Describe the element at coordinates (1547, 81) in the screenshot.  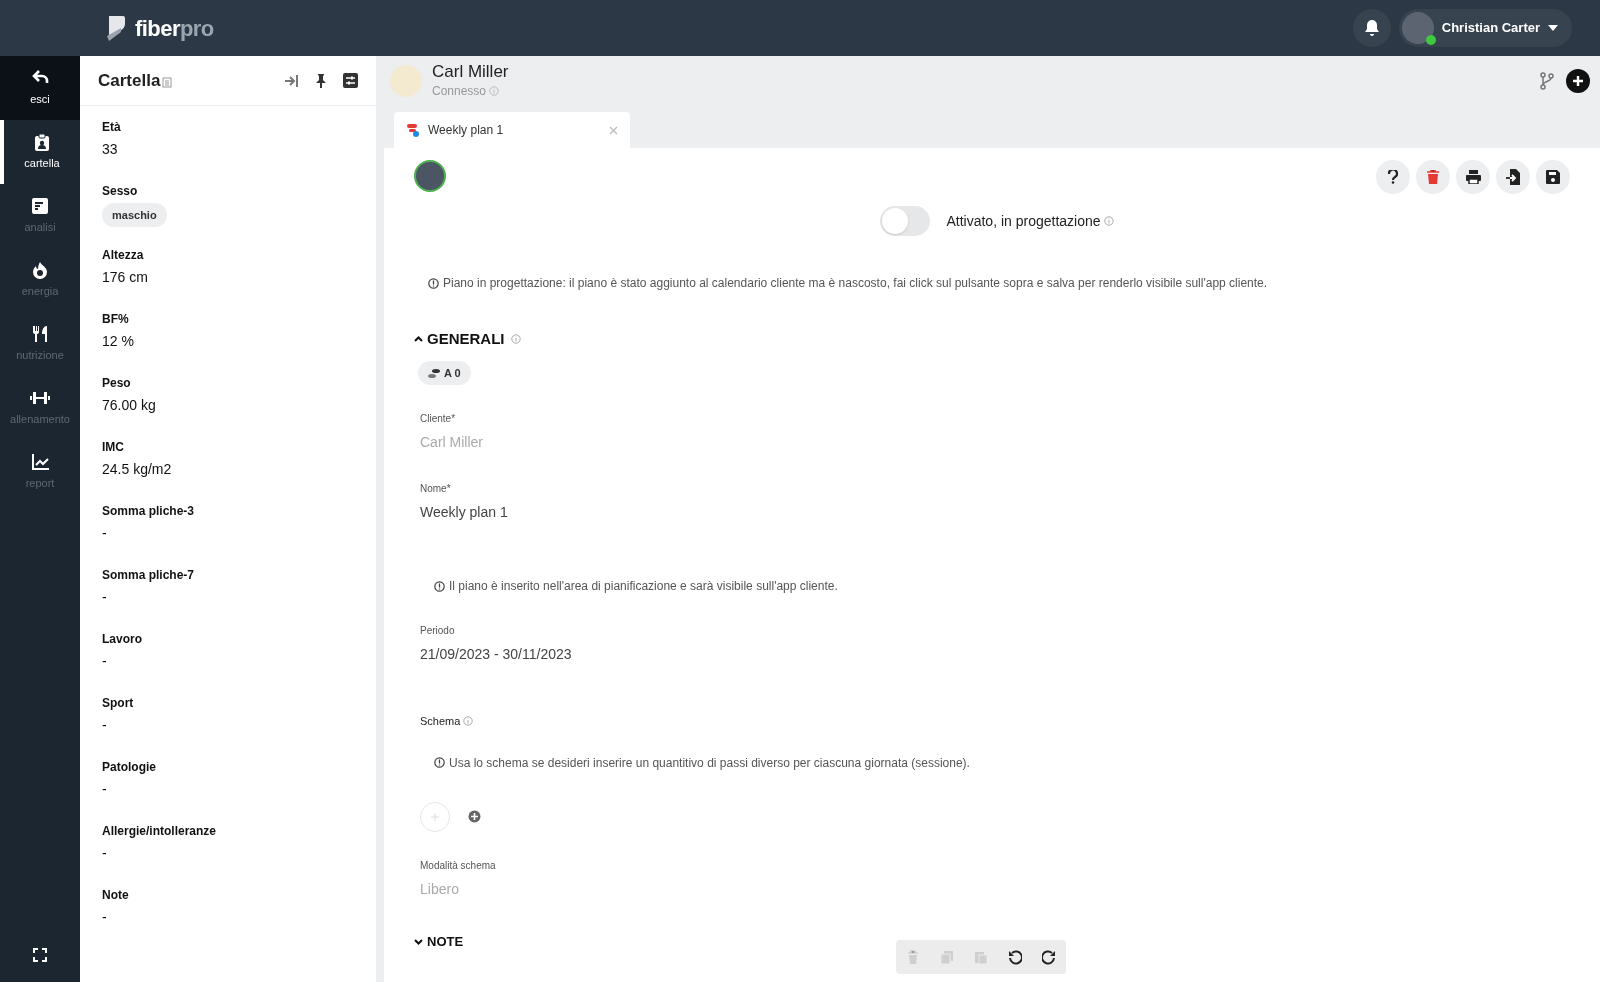
I see `branch-icon` at that location.